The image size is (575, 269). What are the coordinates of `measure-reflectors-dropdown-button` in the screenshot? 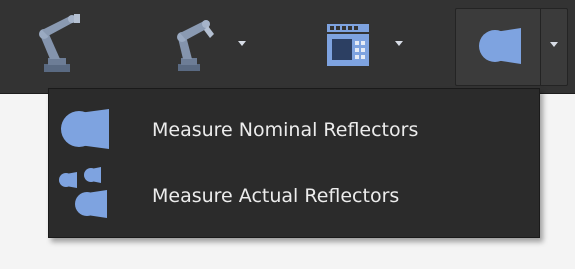 It's located at (511, 47).